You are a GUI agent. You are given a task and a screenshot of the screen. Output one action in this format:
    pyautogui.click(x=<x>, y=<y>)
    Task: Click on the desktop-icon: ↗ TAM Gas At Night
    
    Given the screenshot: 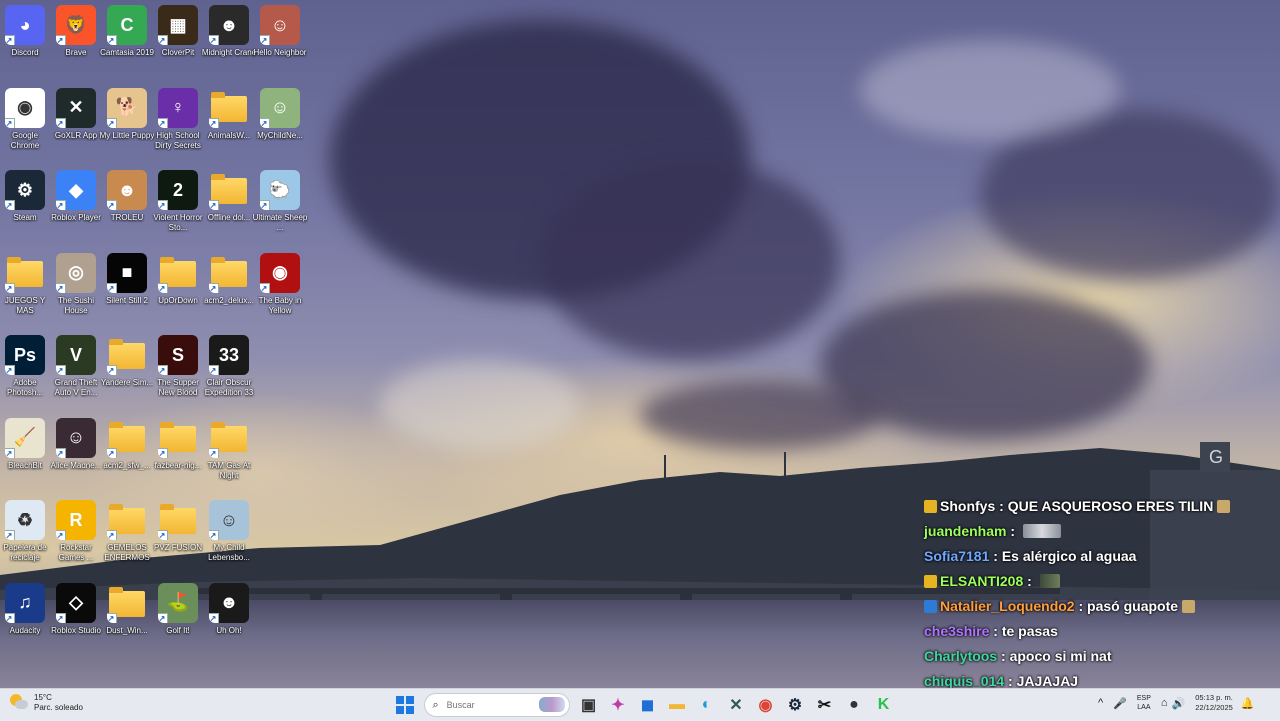 What is the action you would take?
    pyautogui.click(x=229, y=453)
    